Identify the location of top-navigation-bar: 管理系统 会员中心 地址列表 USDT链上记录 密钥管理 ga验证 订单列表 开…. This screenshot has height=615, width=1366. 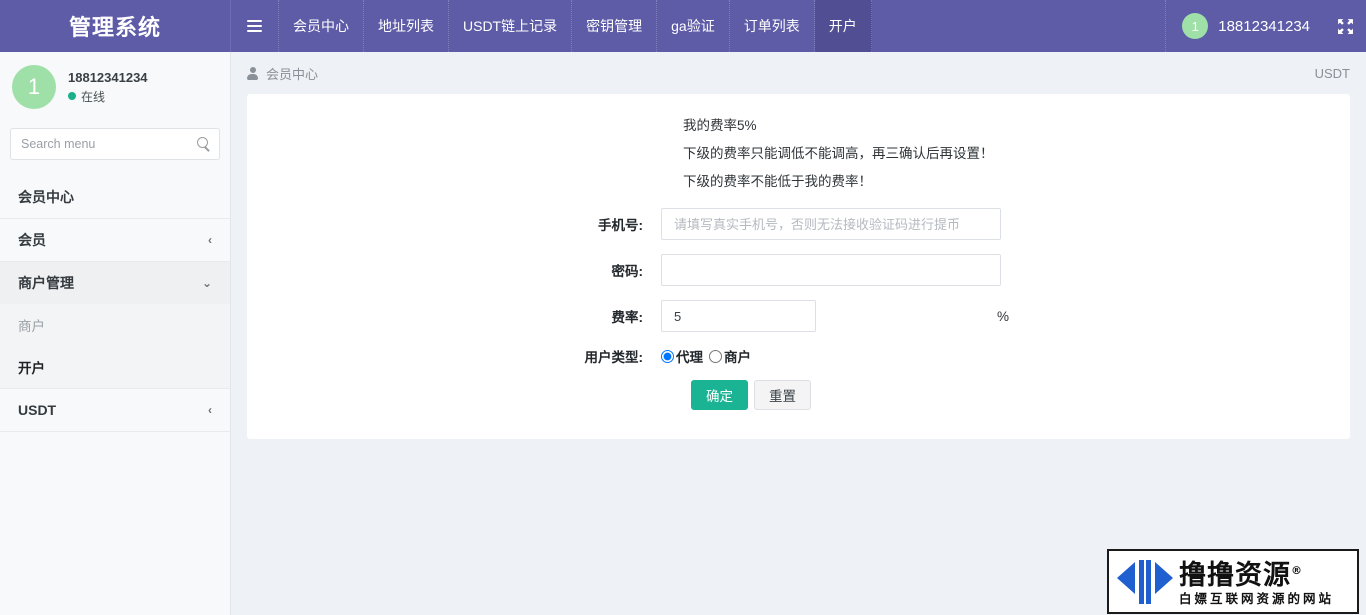
(683, 26).